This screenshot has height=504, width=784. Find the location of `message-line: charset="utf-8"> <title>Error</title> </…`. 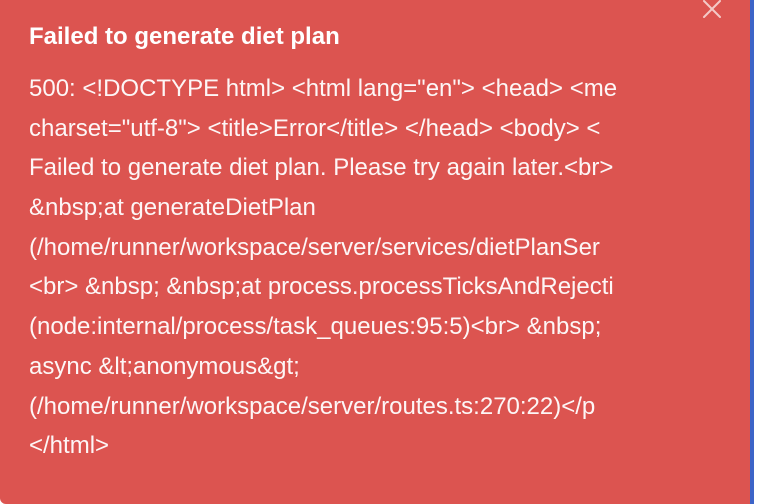

message-line: charset="utf-8"> <title>Error</title> </… is located at coordinates (315, 128).